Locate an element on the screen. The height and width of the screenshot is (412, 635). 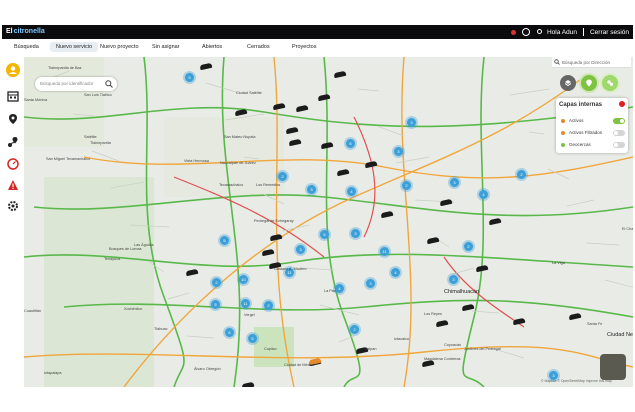
settings-icon is located at coordinates (13, 206).